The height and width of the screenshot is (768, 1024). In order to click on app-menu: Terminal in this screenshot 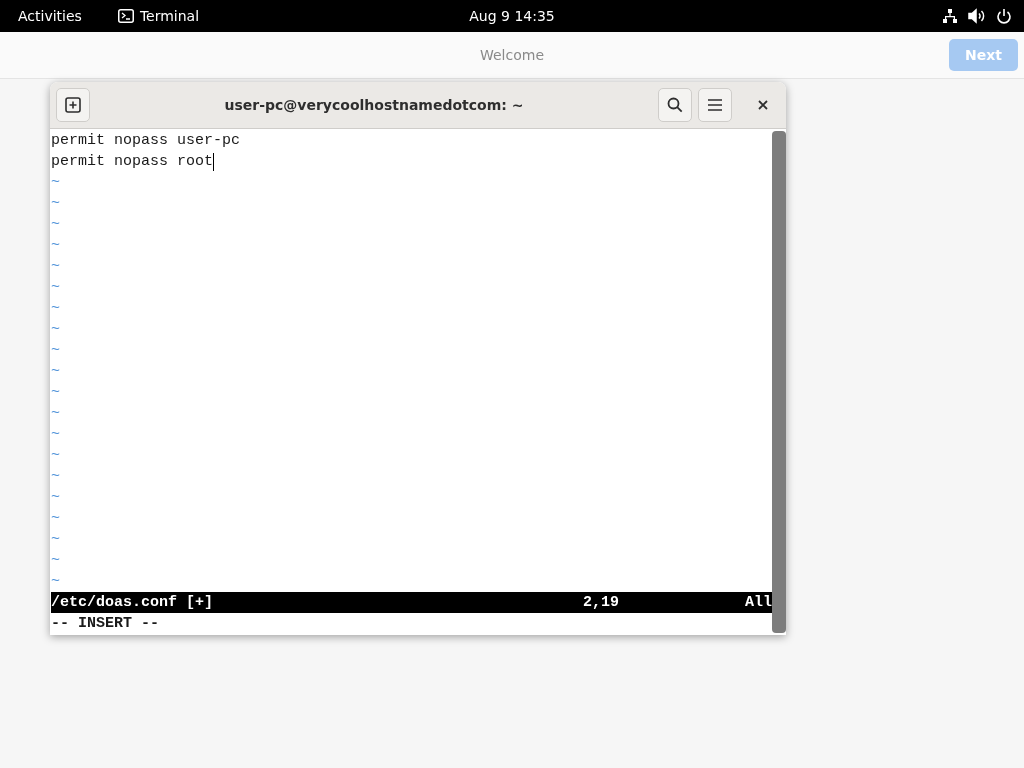, I will do `click(169, 16)`.